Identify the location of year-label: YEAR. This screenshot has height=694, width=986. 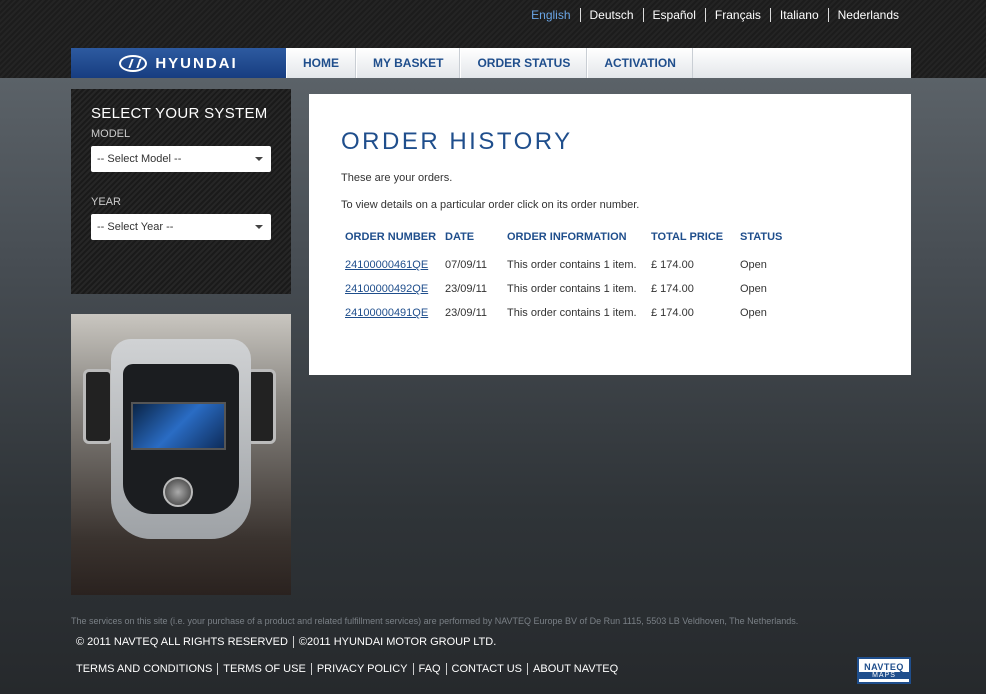
(106, 202).